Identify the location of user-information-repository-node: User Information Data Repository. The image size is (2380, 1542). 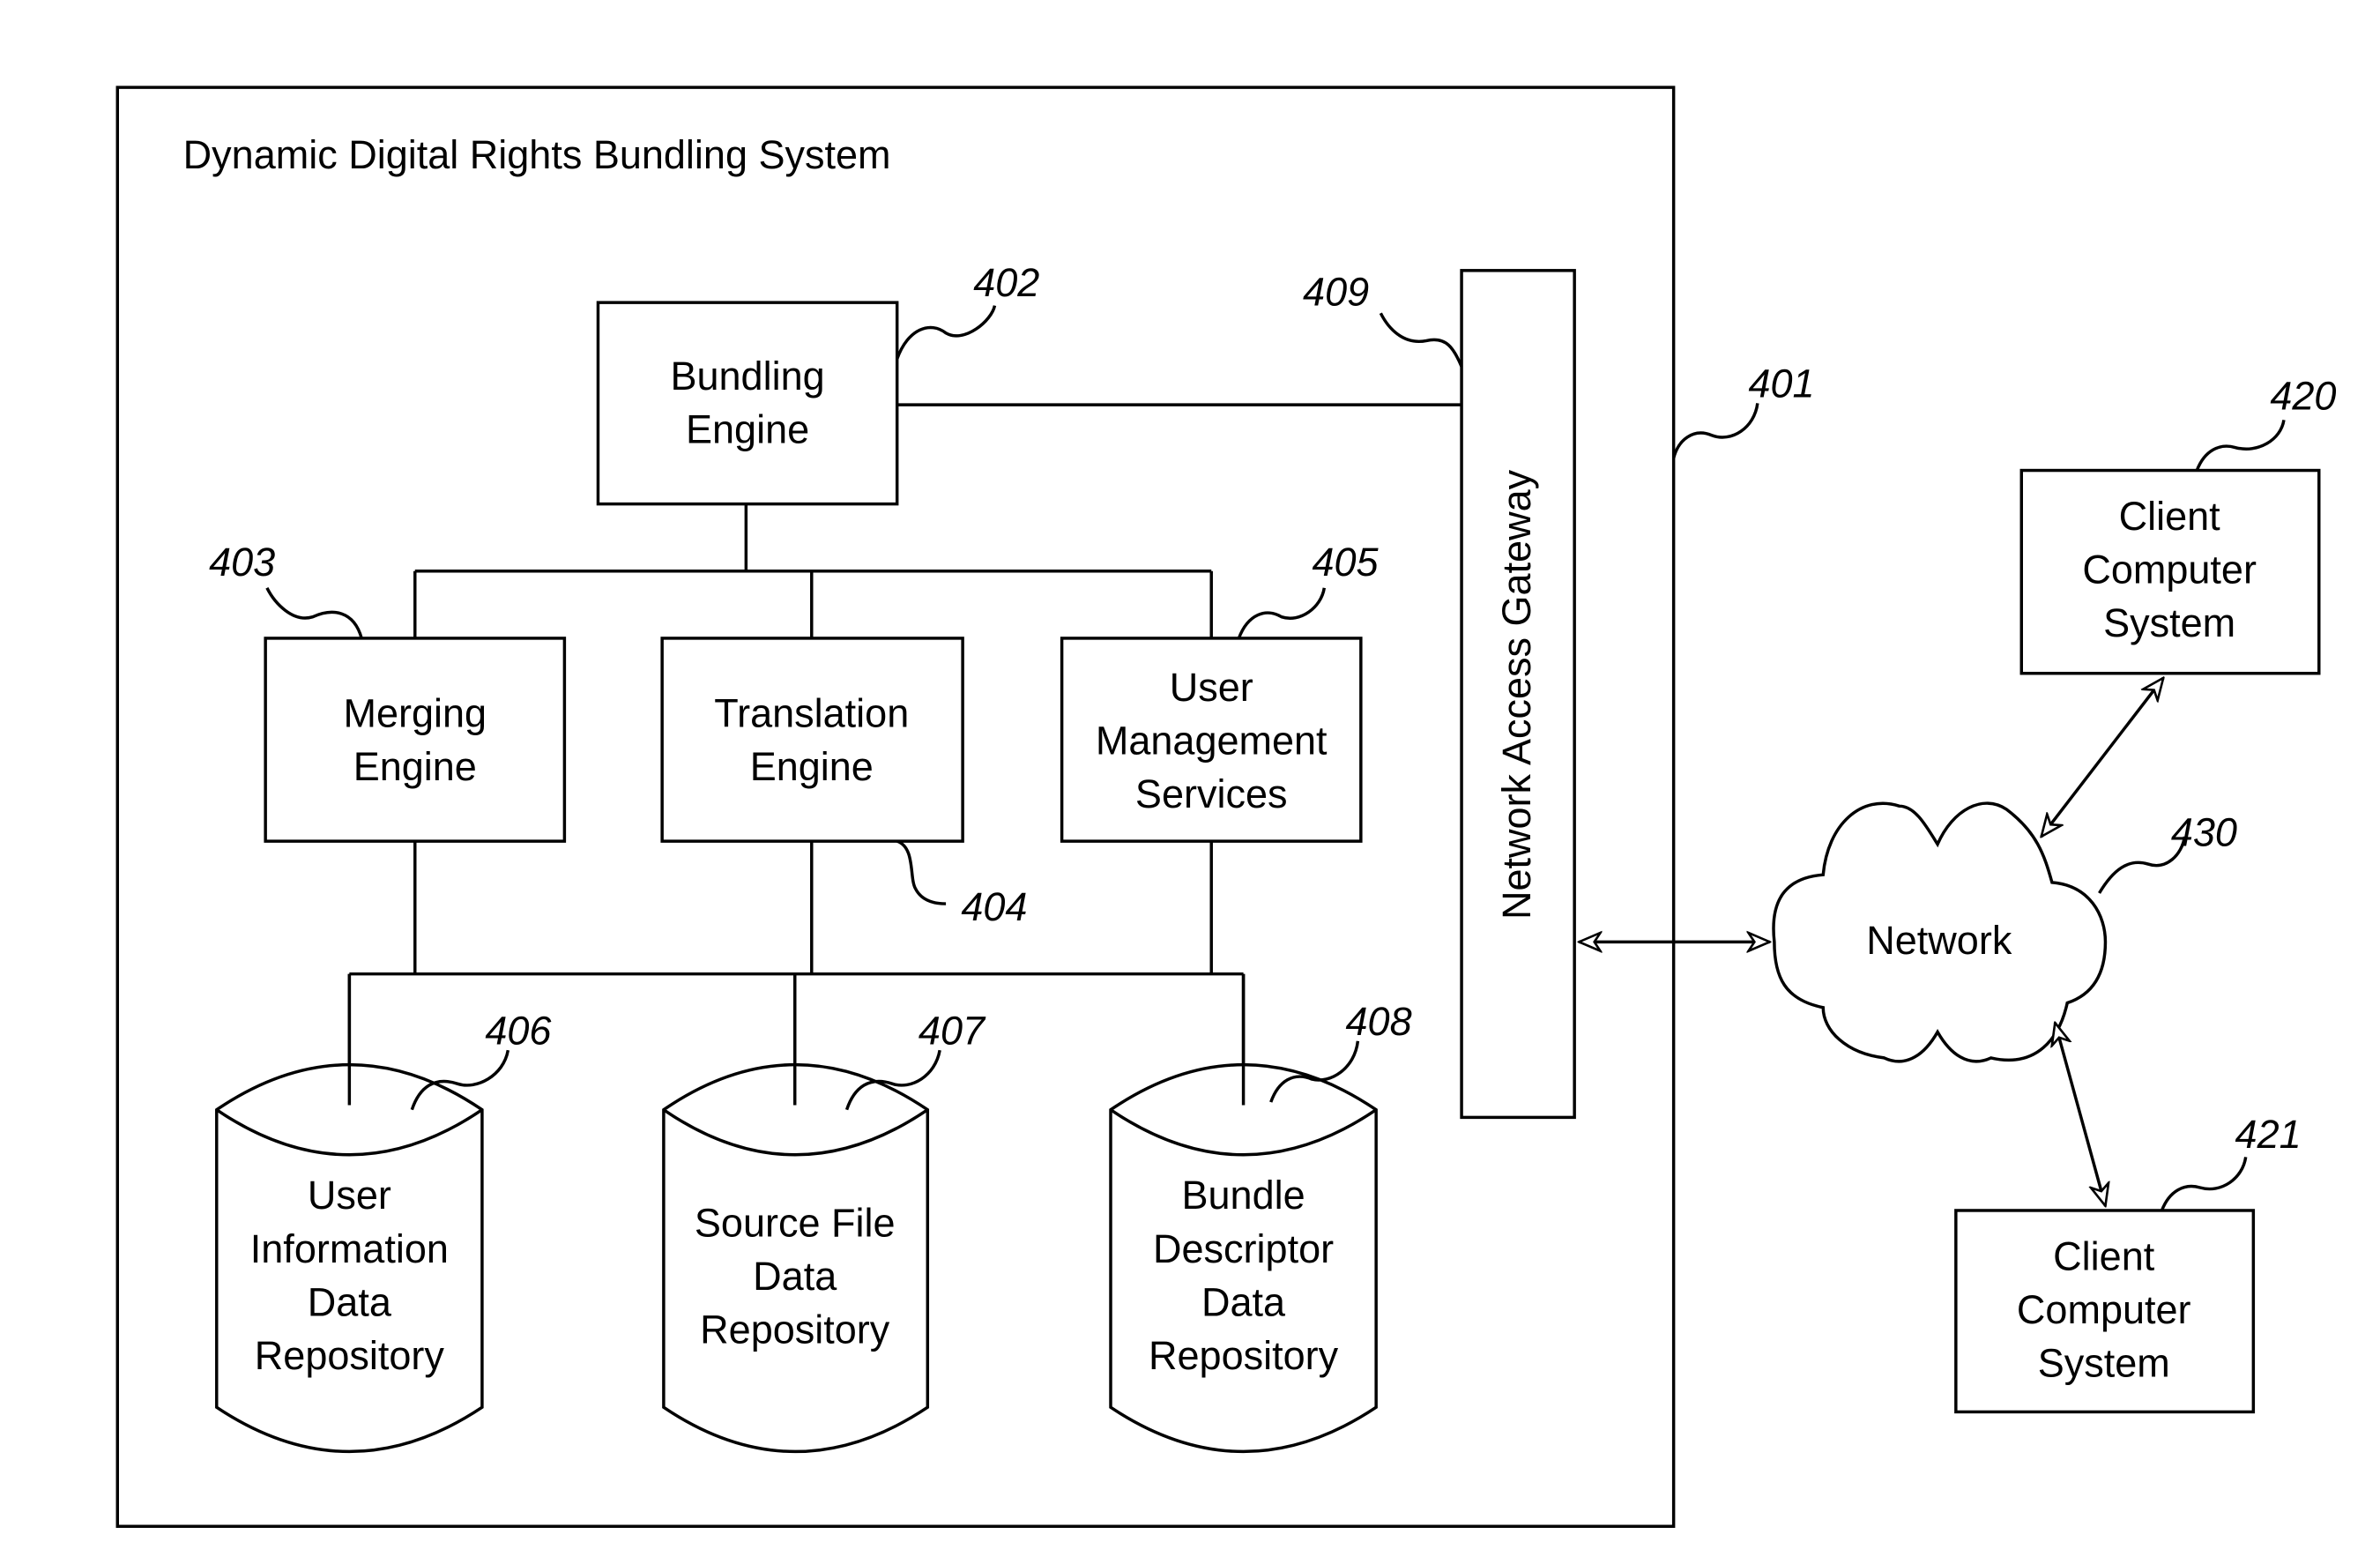
(349, 1258).